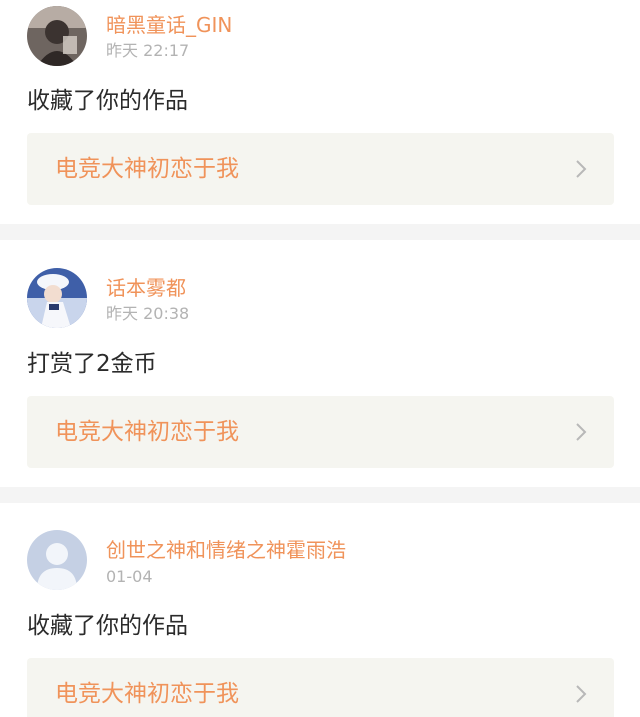 This screenshot has width=640, height=717. Describe the element at coordinates (57, 298) in the screenshot. I see `user-avatar-anime-icon` at that location.